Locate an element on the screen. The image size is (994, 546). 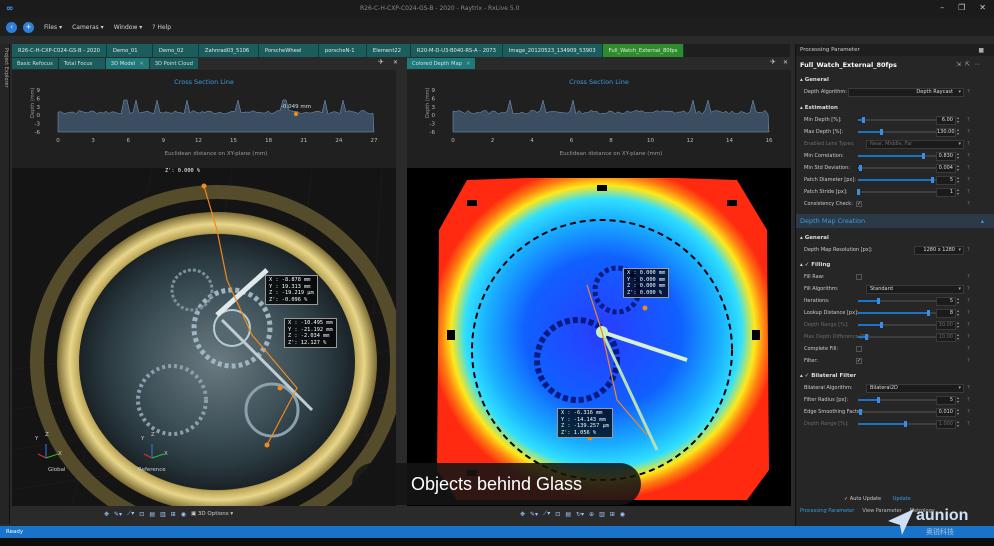
menu-files: Files ▾ is located at coordinates (53, 27).